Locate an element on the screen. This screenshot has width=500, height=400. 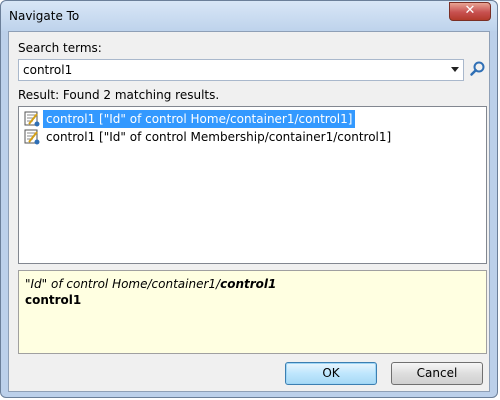
search-combobox is located at coordinates (241, 70).